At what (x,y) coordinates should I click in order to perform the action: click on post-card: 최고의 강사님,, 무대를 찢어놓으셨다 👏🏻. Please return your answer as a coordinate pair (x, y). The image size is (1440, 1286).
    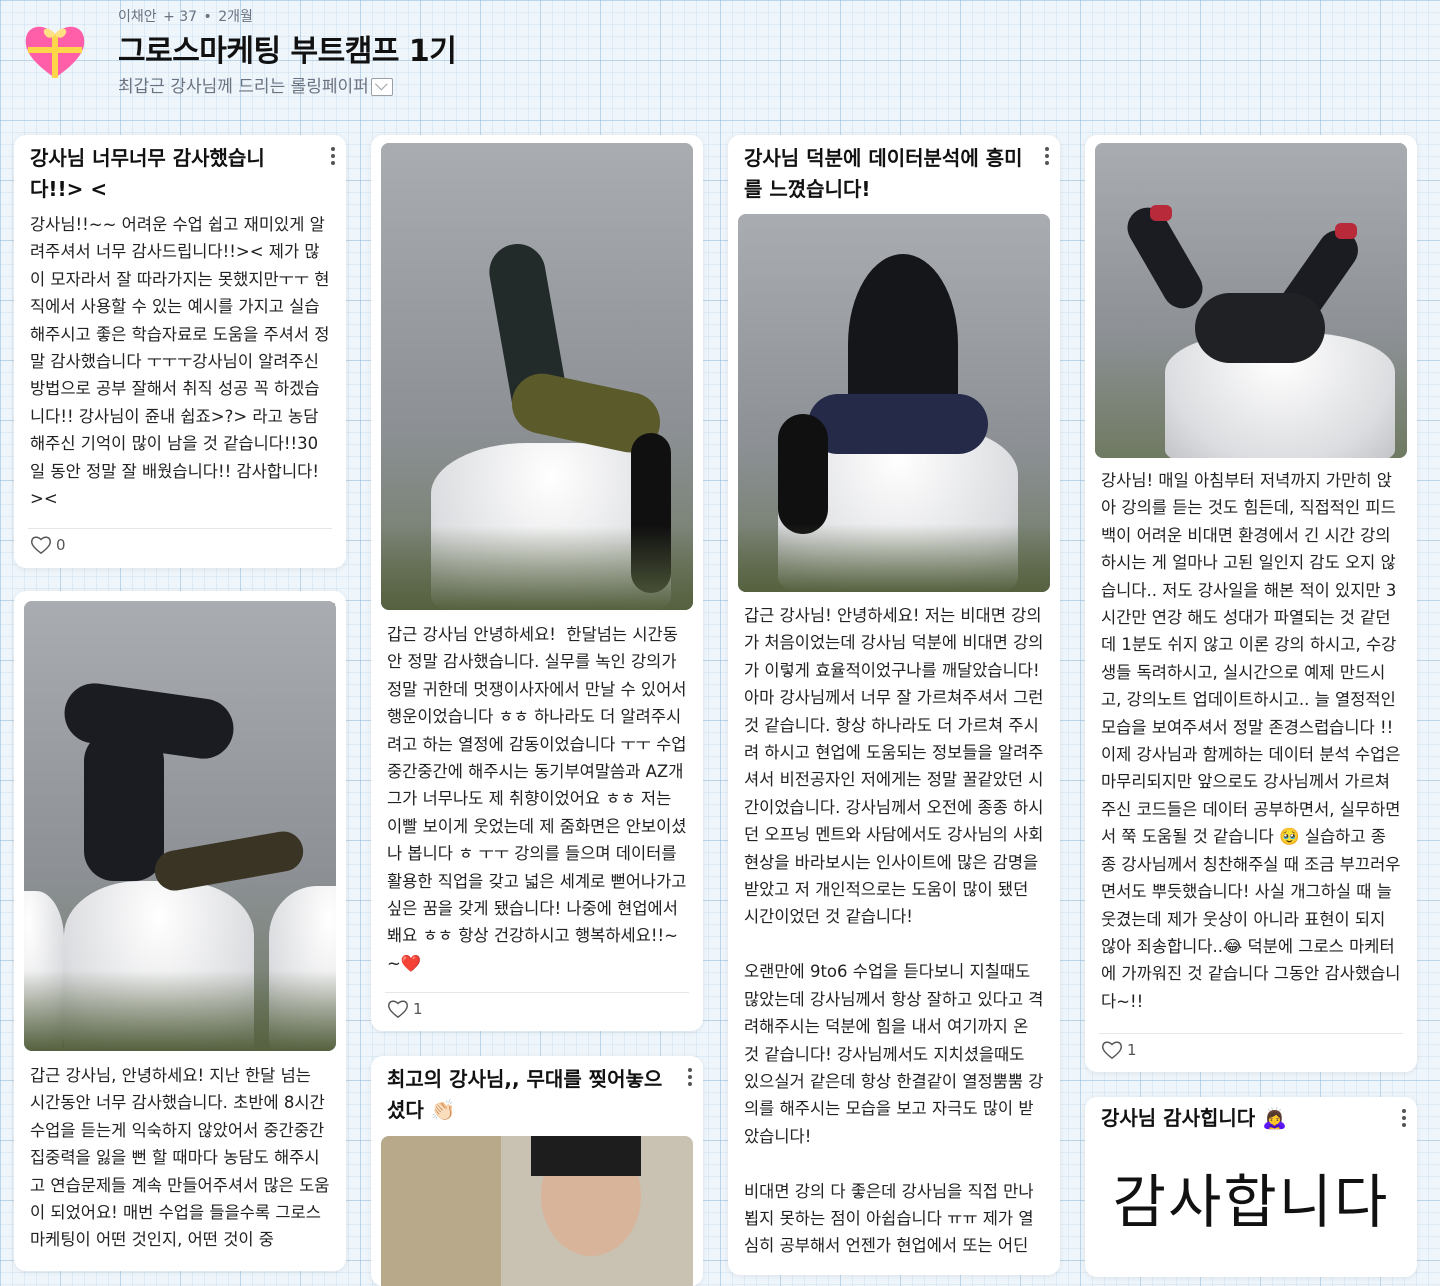
    Looking at the image, I should click on (537, 1171).